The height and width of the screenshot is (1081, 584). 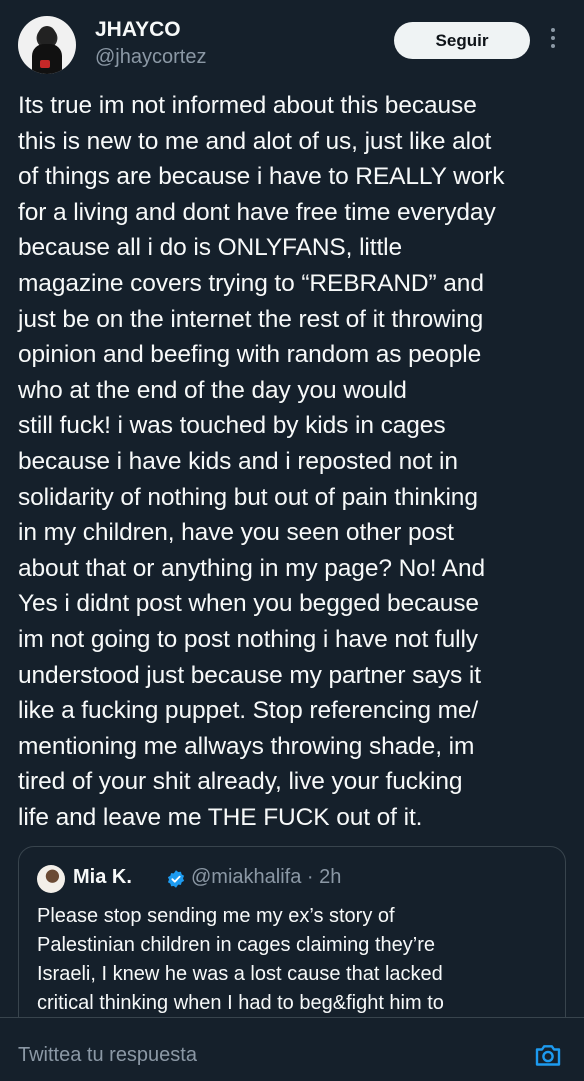 What do you see at coordinates (176, 879) in the screenshot?
I see `verified-badge-icon` at bounding box center [176, 879].